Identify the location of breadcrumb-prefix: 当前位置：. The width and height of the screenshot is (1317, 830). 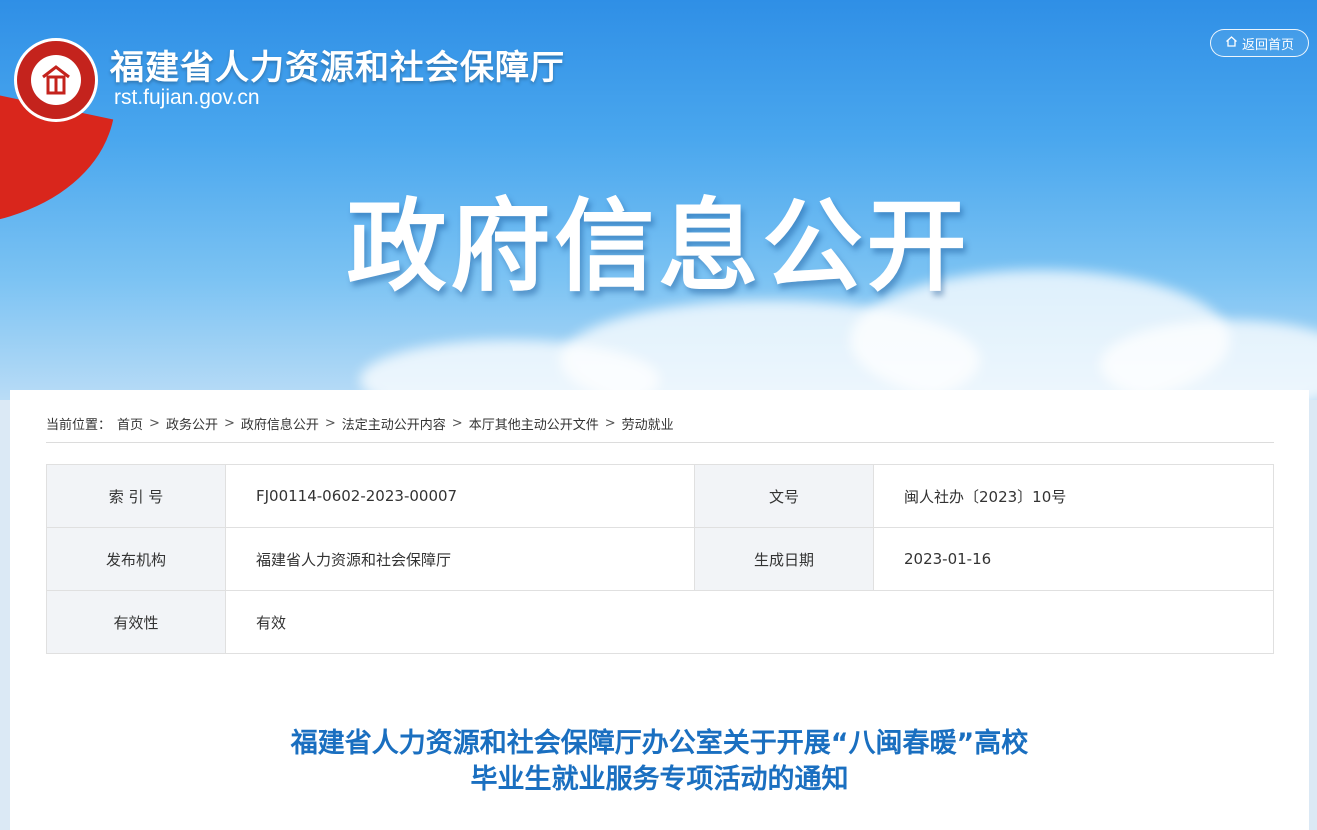
(79, 425).